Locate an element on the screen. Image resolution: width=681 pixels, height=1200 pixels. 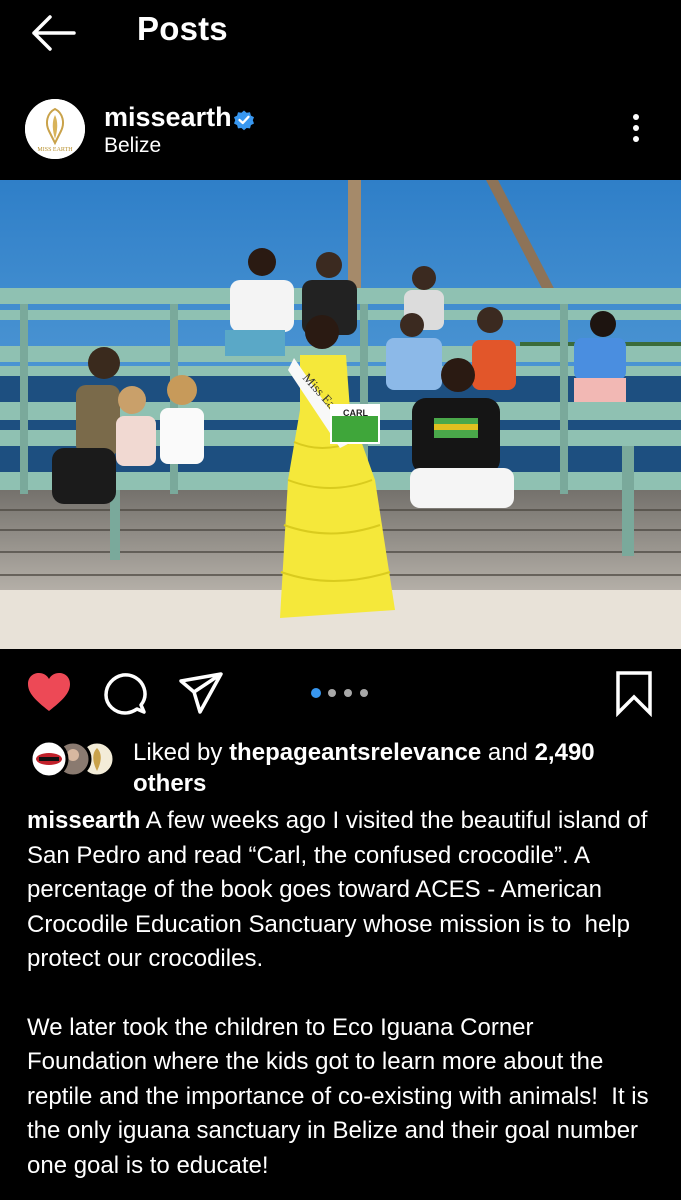
likes-middle: and is located at coordinates (508, 752).